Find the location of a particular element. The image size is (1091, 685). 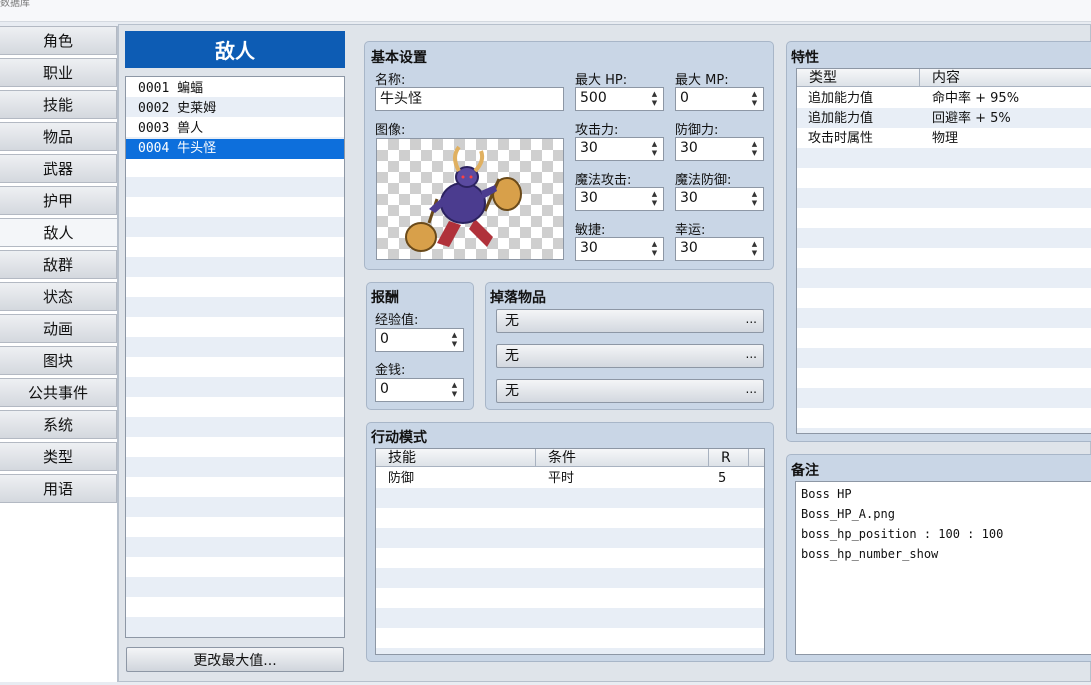

exp-value: 0 is located at coordinates (384, 339).